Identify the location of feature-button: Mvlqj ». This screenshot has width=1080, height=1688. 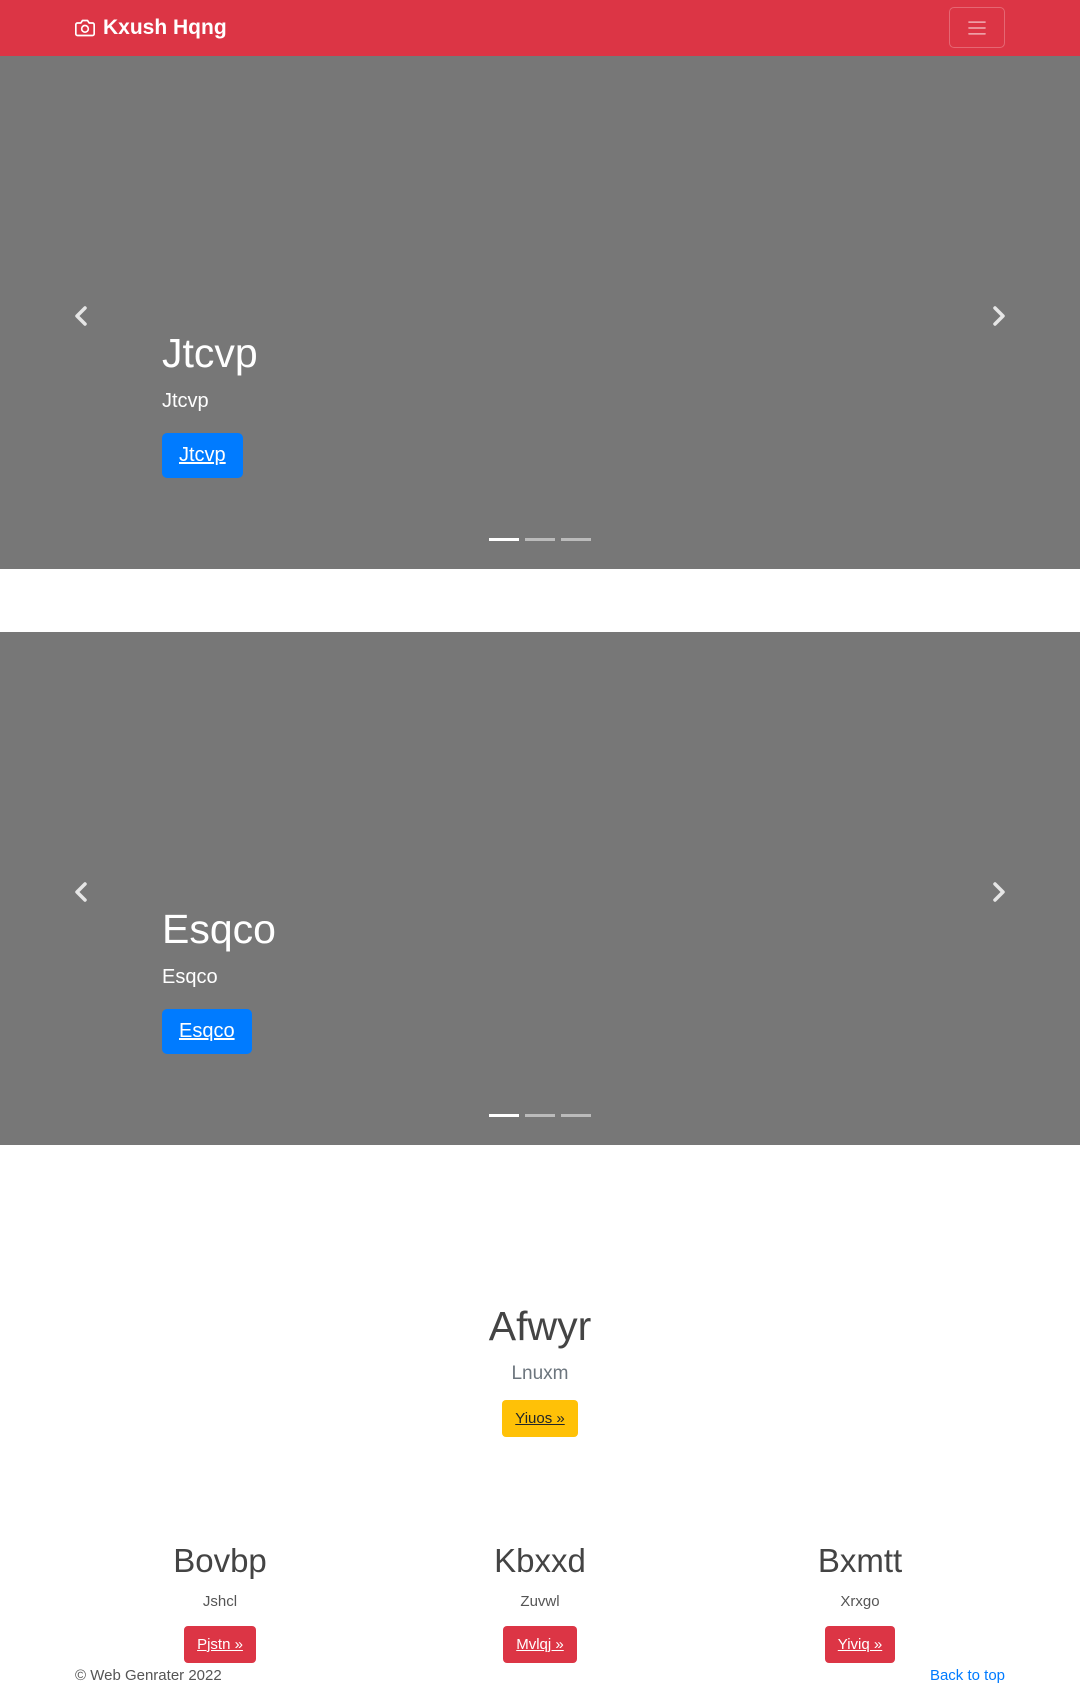
(540, 1644).